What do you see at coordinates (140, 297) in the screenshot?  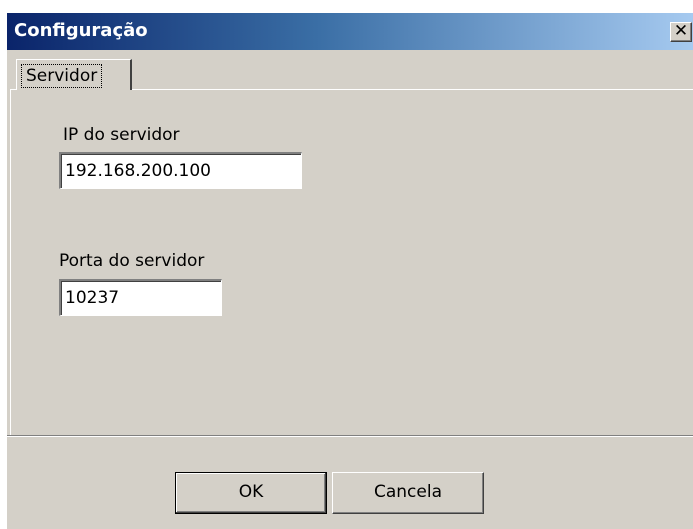 I see `server-port-input: 10237` at bounding box center [140, 297].